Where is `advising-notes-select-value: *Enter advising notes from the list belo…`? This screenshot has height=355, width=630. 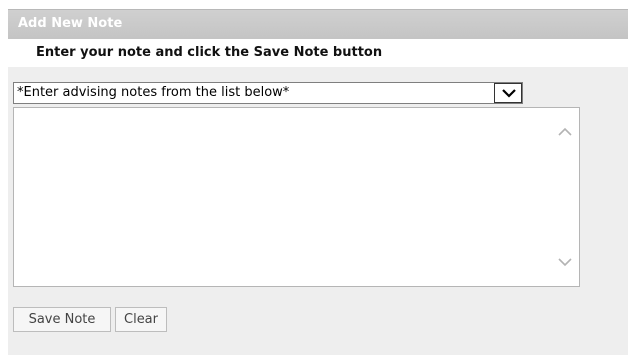
advising-notes-select-value: *Enter advising notes from the list belo… is located at coordinates (153, 92).